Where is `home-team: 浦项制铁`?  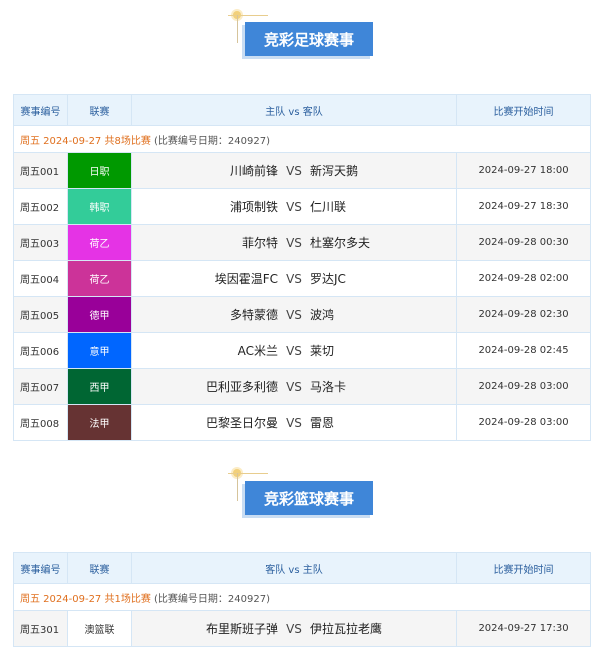
home-team: 浦项制铁 is located at coordinates (253, 207).